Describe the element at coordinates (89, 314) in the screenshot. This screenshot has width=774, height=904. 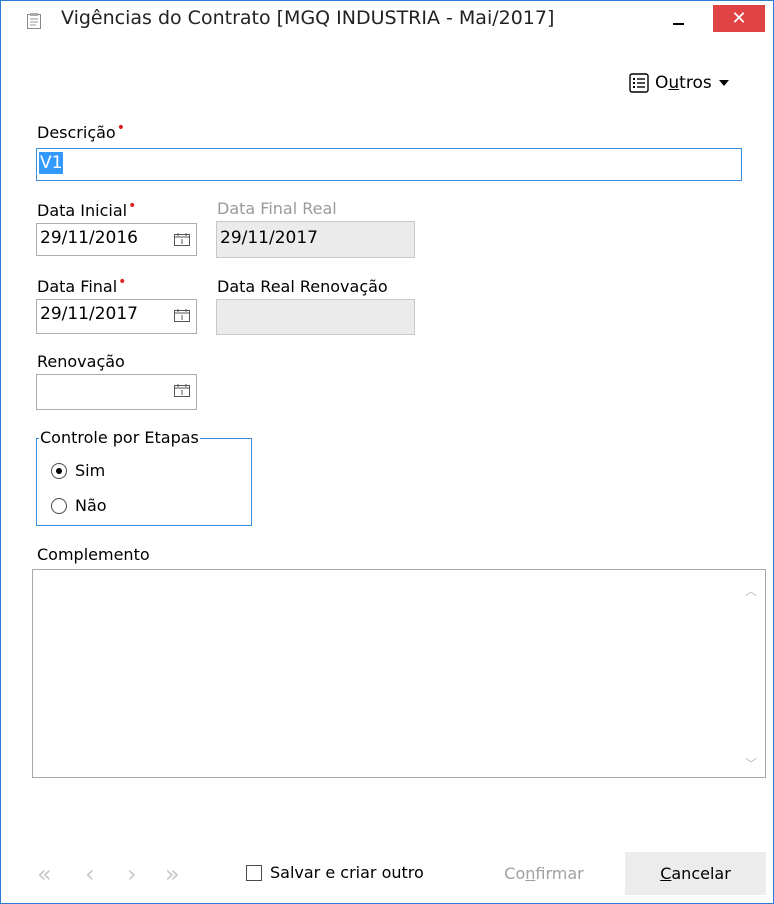
I see `data-final-value: 29/11/2017` at that location.